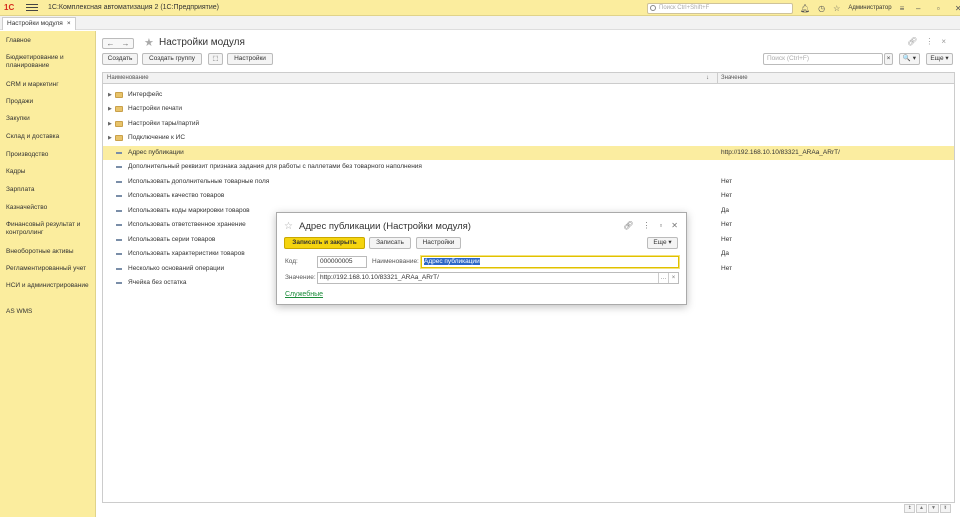  What do you see at coordinates (909, 508) in the screenshot?
I see `scroll-first-icon: ⏫︎` at bounding box center [909, 508].